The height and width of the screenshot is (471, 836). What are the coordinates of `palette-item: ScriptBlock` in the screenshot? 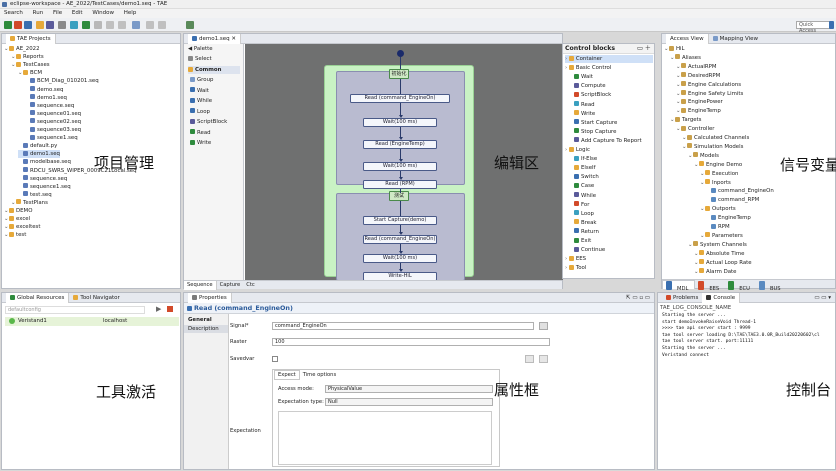 It's located at (208, 122).